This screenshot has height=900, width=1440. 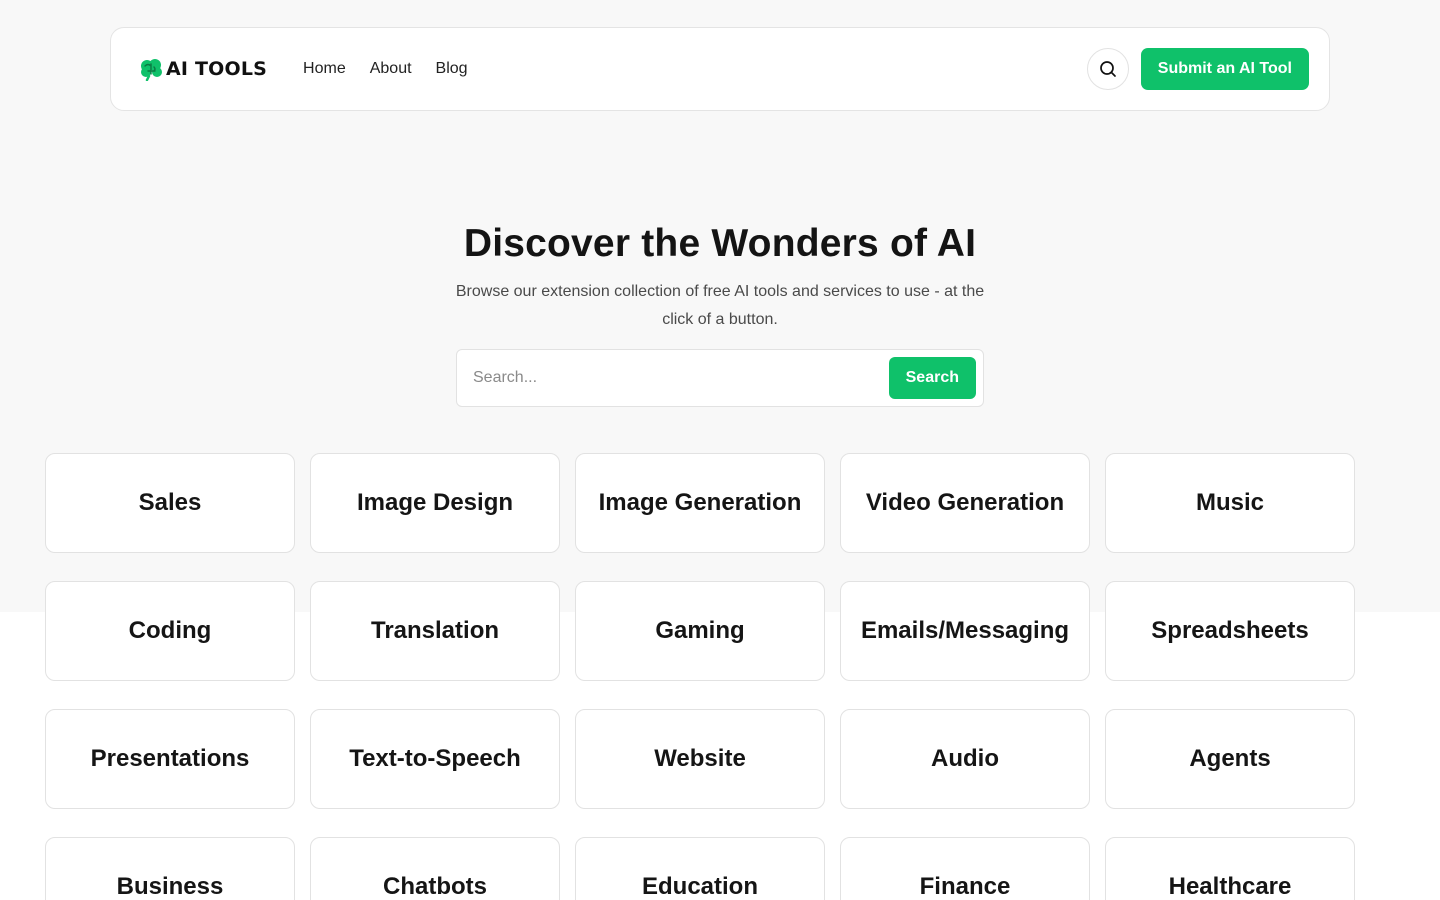 I want to click on category-card-education: Education, so click(x=700, y=868).